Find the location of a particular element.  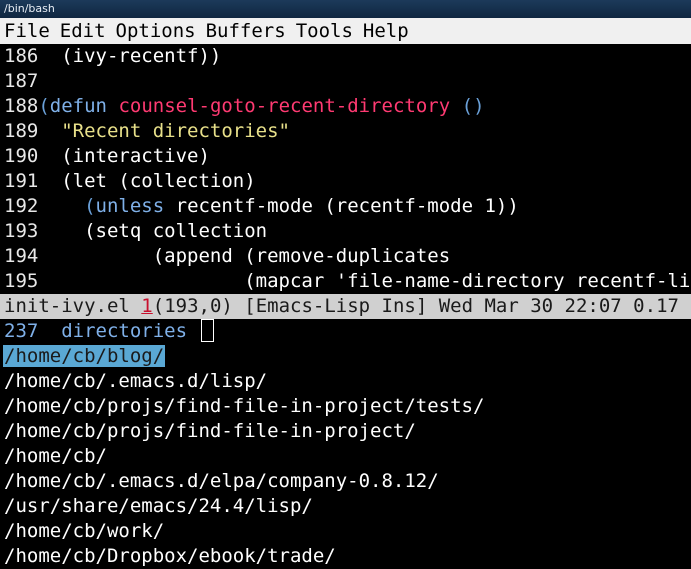

candidate-item: /home/cb/blog/ is located at coordinates (84, 356).